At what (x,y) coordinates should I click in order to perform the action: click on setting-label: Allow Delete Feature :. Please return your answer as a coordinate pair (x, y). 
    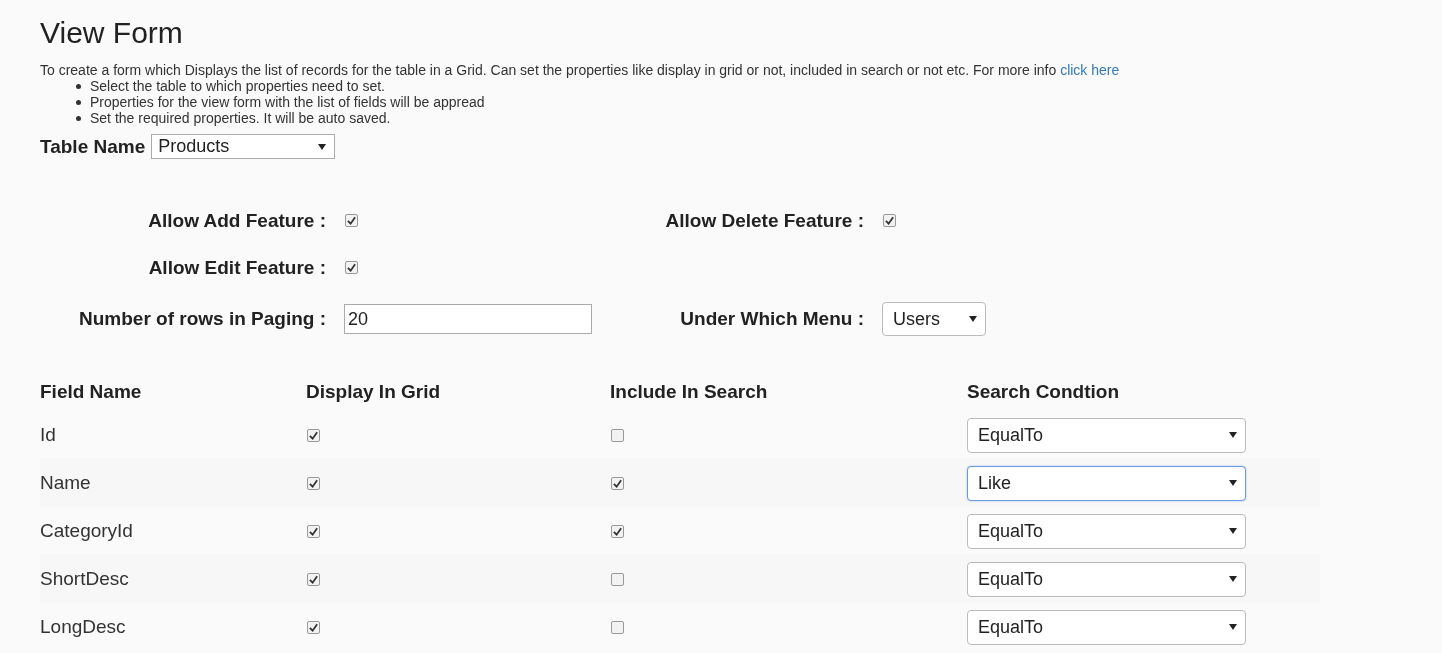
    Looking at the image, I should click on (764, 220).